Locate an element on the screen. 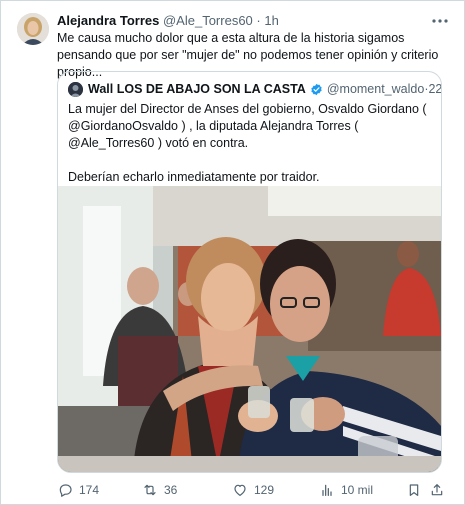  reply-icon is located at coordinates (65, 490).